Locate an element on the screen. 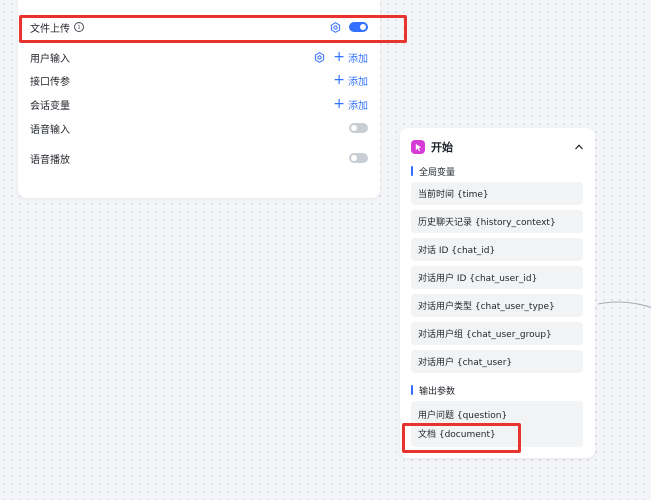  global-var-chip: 当前时间 {time} is located at coordinates (497, 193).